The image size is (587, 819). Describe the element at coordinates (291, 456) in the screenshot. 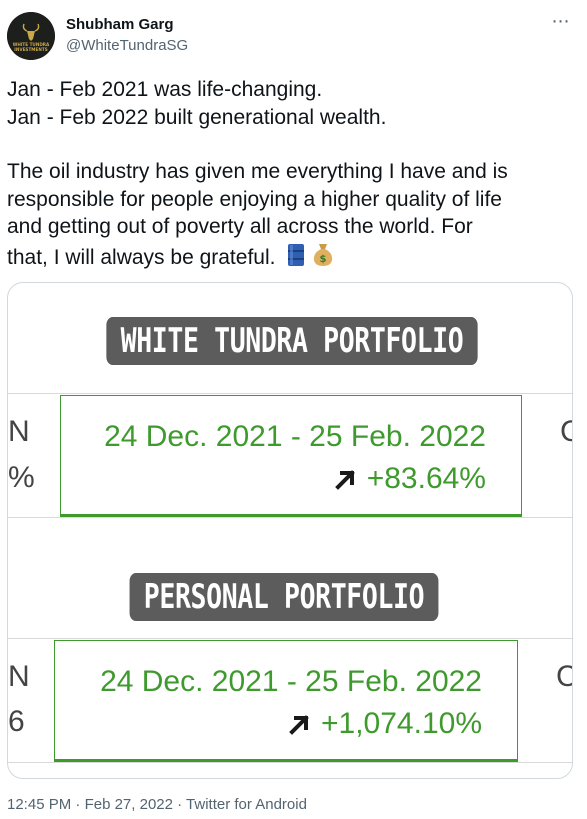

I see `portfolio-performance-cell: 24 Dec. 2021 - 25 Feb. 2022 +83.64%` at that location.